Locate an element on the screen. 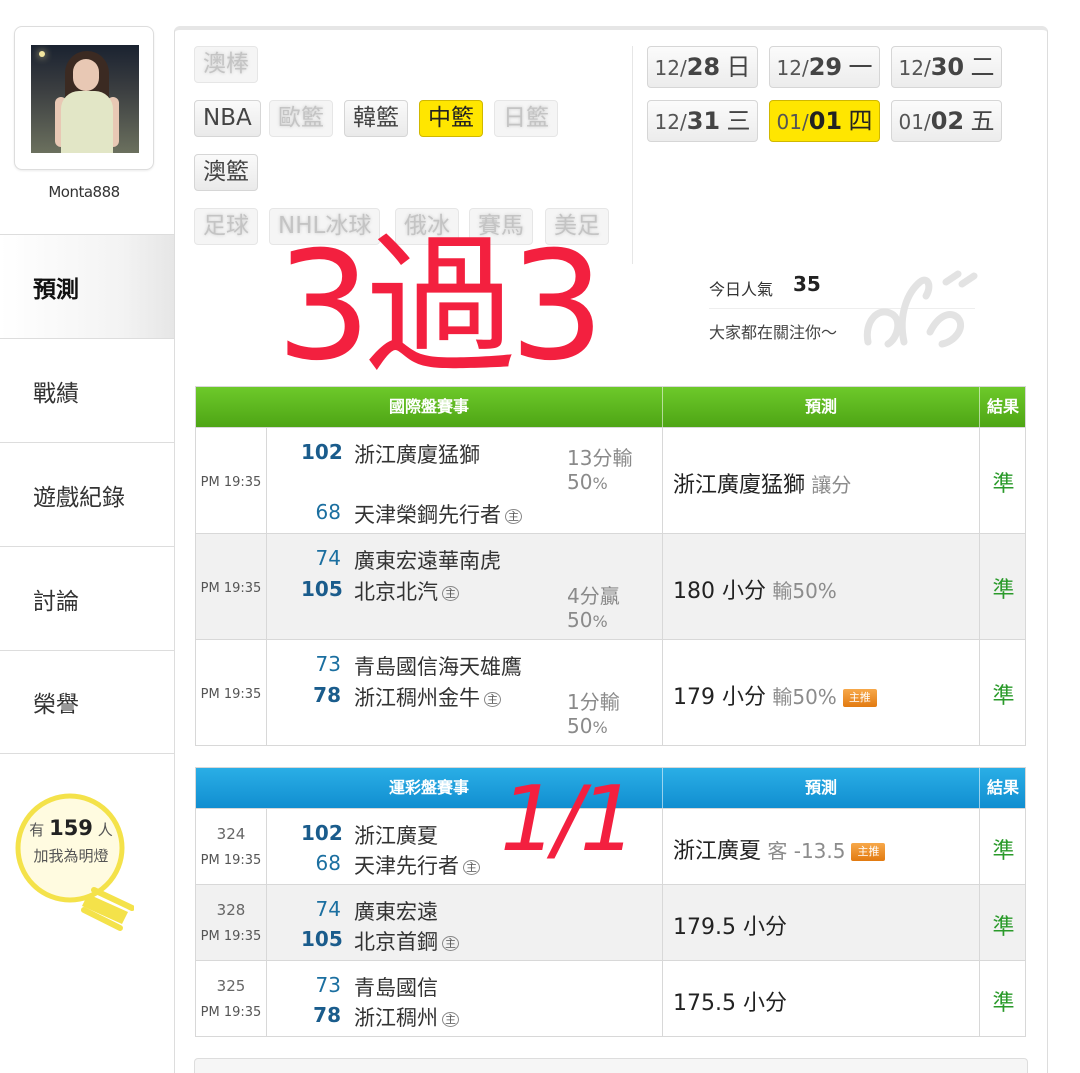 This screenshot has height=1073, width=1080. cell-prediction: 180 小分 輸50% is located at coordinates (820, 586).